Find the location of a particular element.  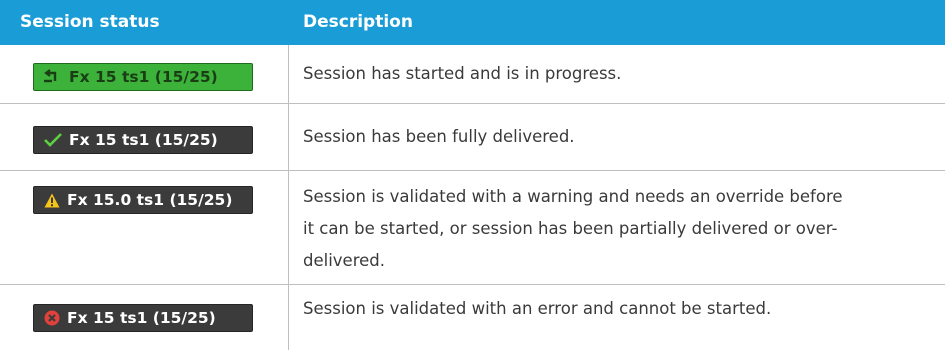

status-badge-error: Fx 15 ts1 (15/25) is located at coordinates (143, 318).